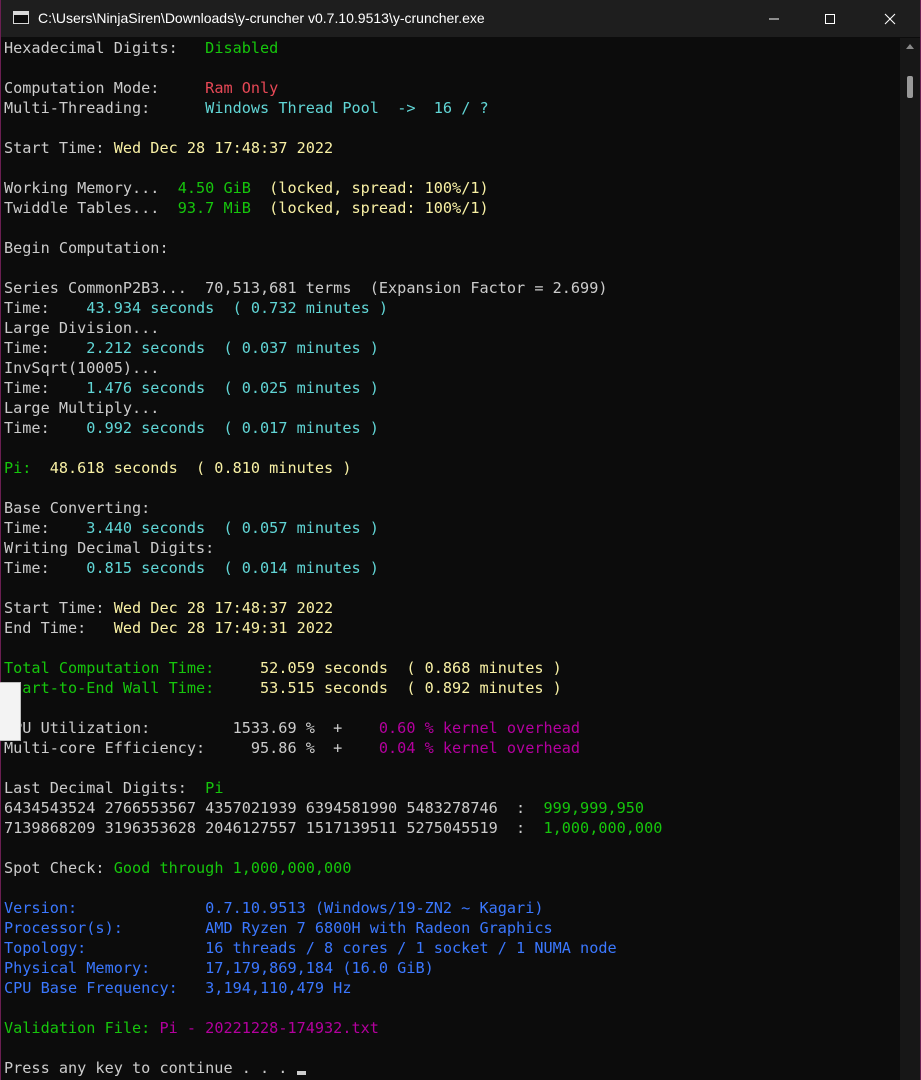 Image resolution: width=921 pixels, height=1080 pixels. What do you see at coordinates (82, 1028) in the screenshot?
I see `console-text: Validation File:` at bounding box center [82, 1028].